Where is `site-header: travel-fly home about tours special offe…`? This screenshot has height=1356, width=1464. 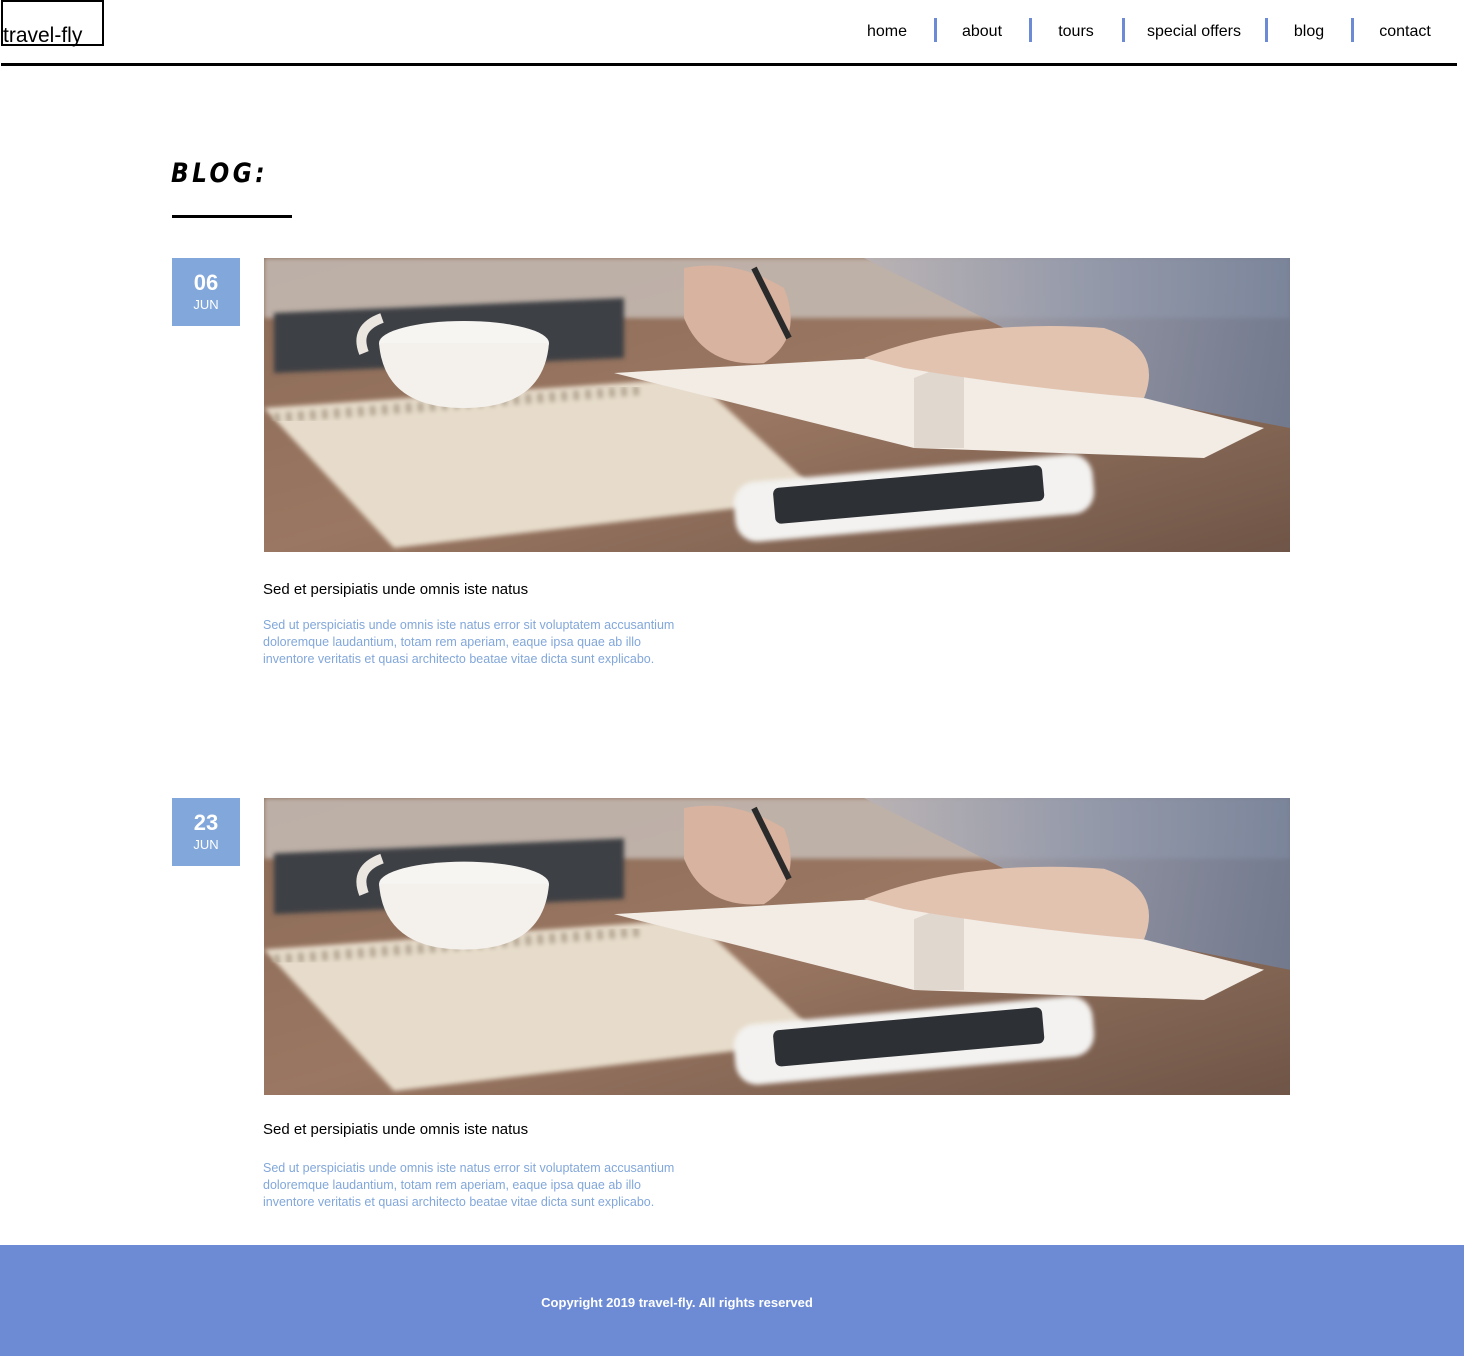 site-header: travel-fly home about tours special offe… is located at coordinates (732, 33).